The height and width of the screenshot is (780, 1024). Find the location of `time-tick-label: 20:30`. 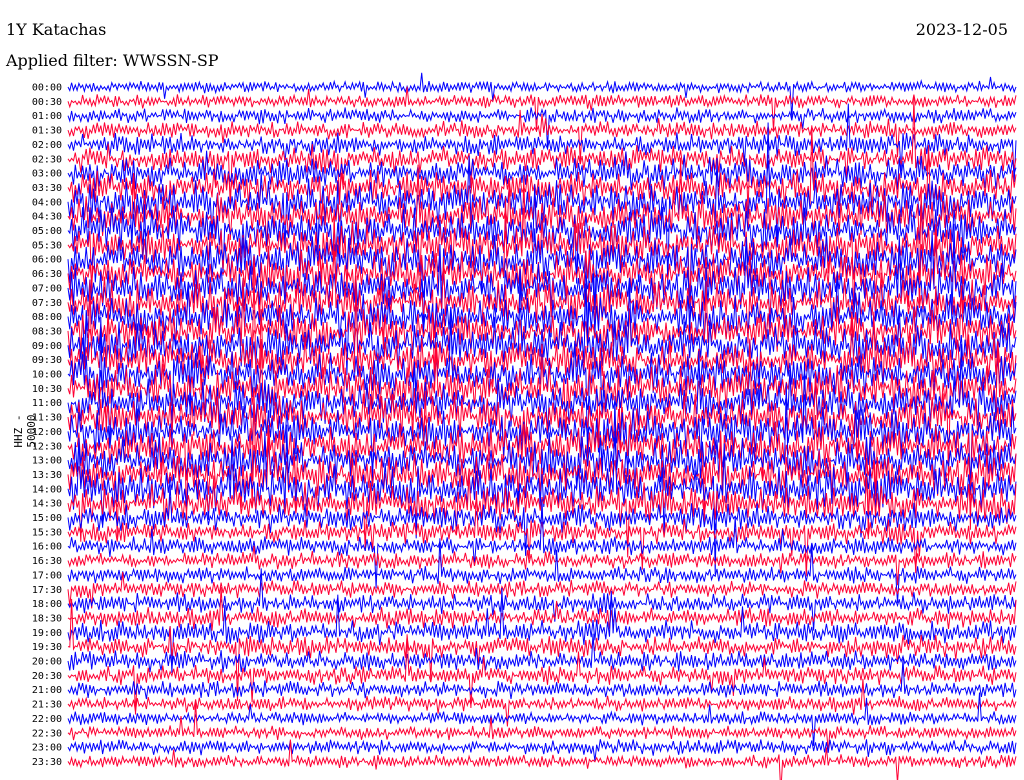

time-tick-label: 20:30 is located at coordinates (47, 676).